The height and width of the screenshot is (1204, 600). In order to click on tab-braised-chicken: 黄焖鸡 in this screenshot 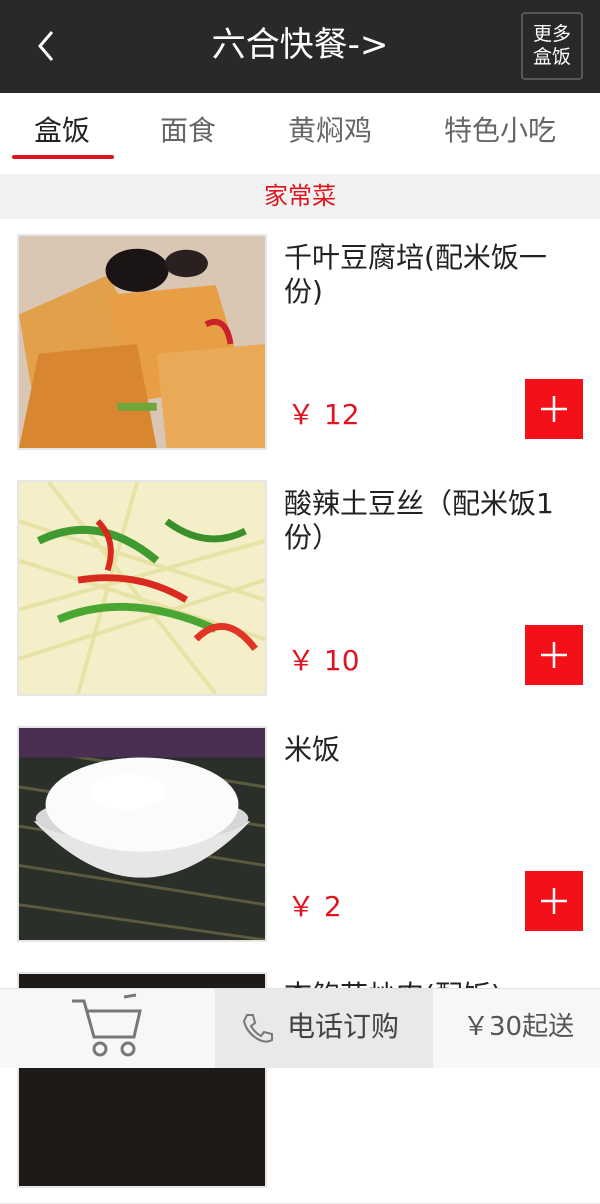, I will do `click(330, 131)`.